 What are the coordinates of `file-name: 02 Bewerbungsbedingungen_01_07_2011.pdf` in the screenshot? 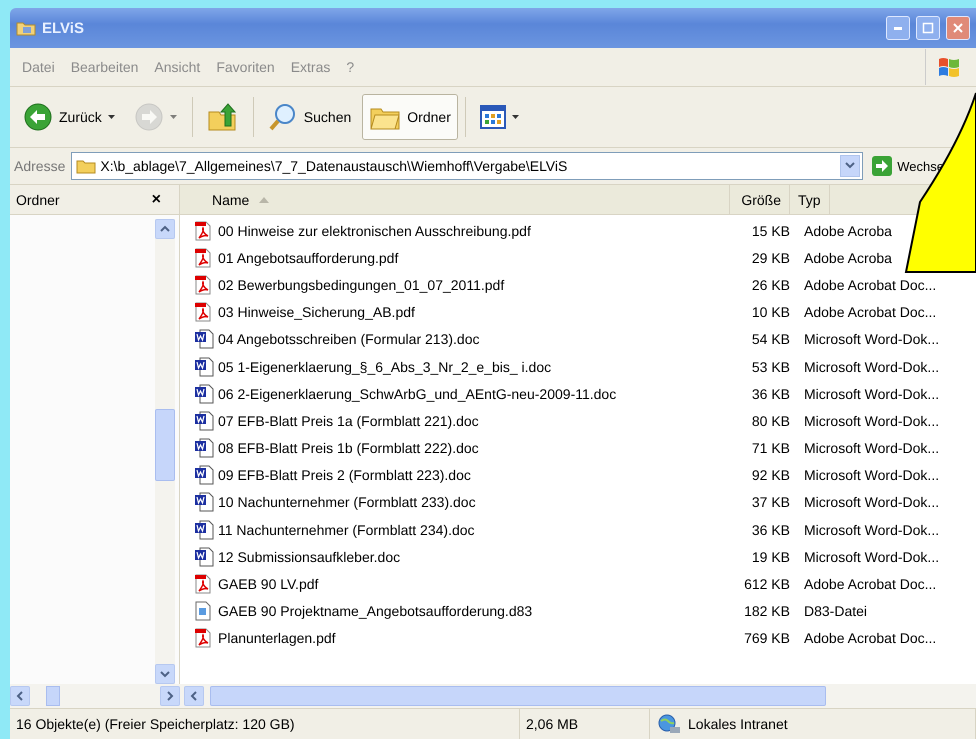 It's located at (361, 284).